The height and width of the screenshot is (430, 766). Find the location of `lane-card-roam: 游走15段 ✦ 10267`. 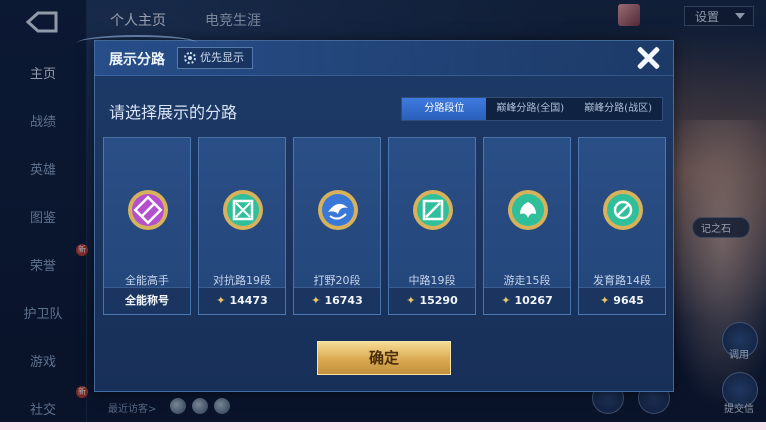

lane-card-roam: 游走15段 ✦ 10267 is located at coordinates (527, 226).